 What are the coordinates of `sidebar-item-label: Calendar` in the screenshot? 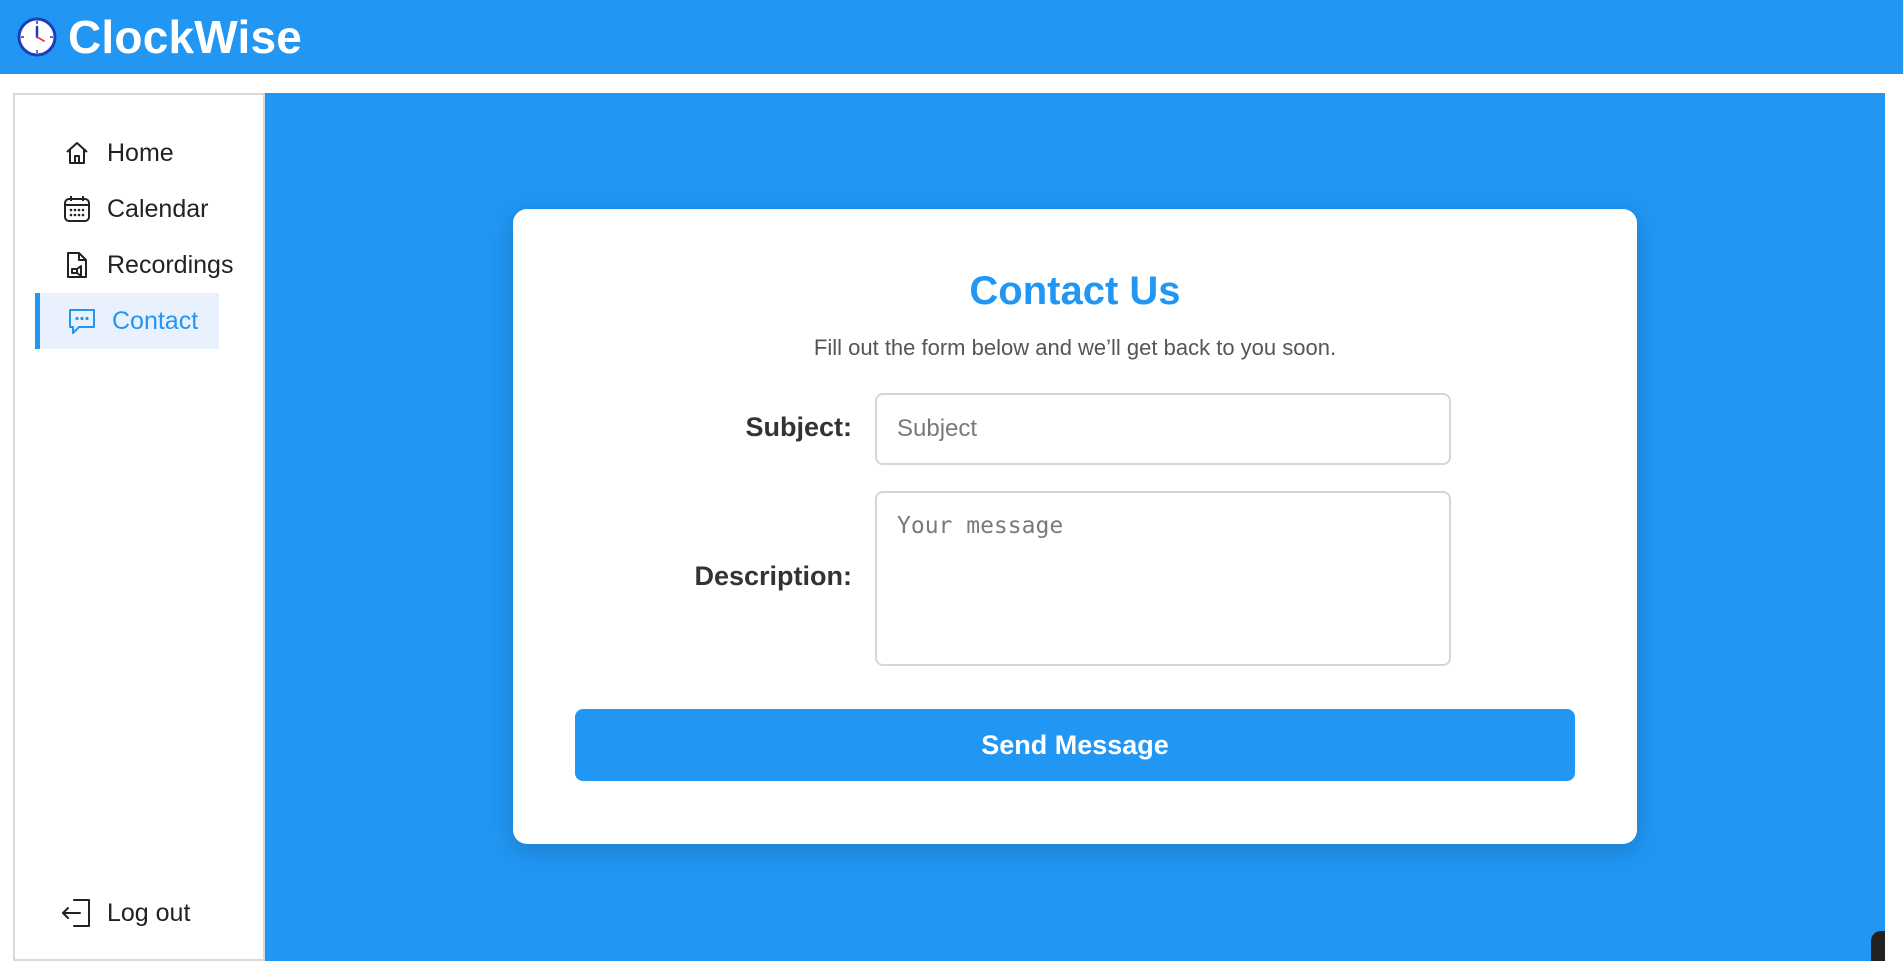 It's located at (158, 208).